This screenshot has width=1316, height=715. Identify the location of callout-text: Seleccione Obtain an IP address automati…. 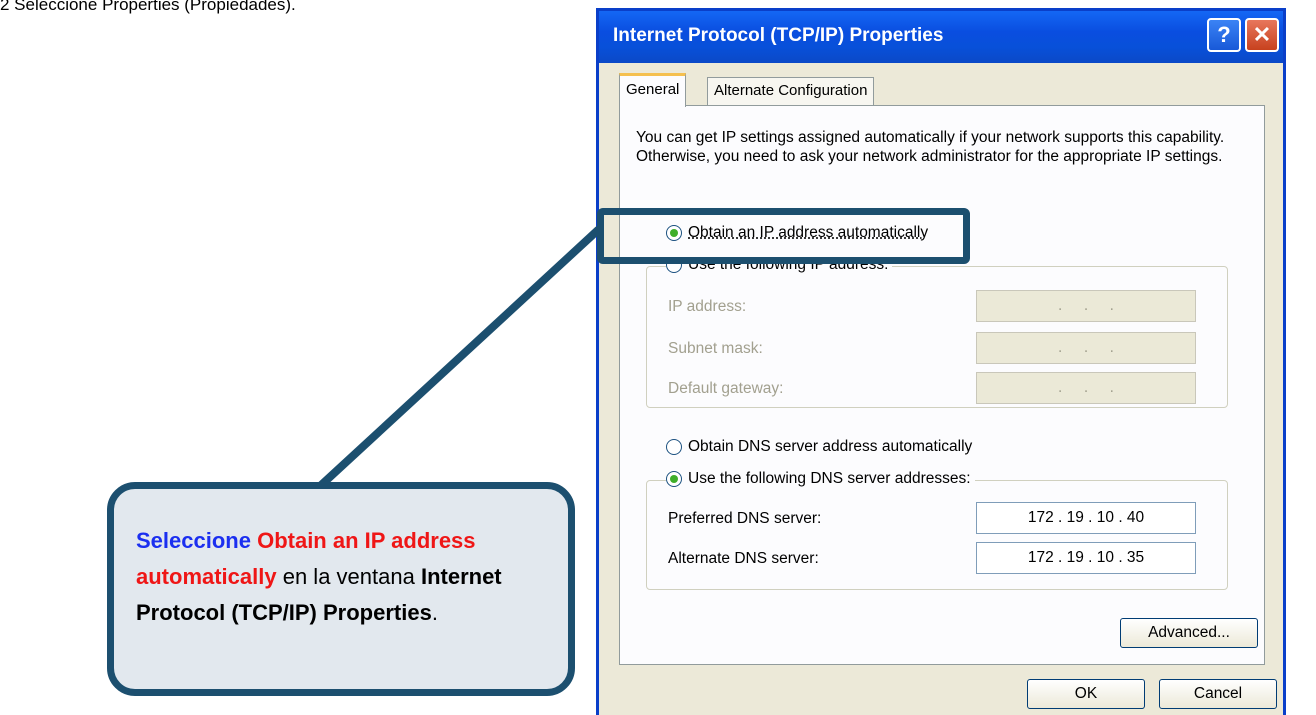
(356, 577).